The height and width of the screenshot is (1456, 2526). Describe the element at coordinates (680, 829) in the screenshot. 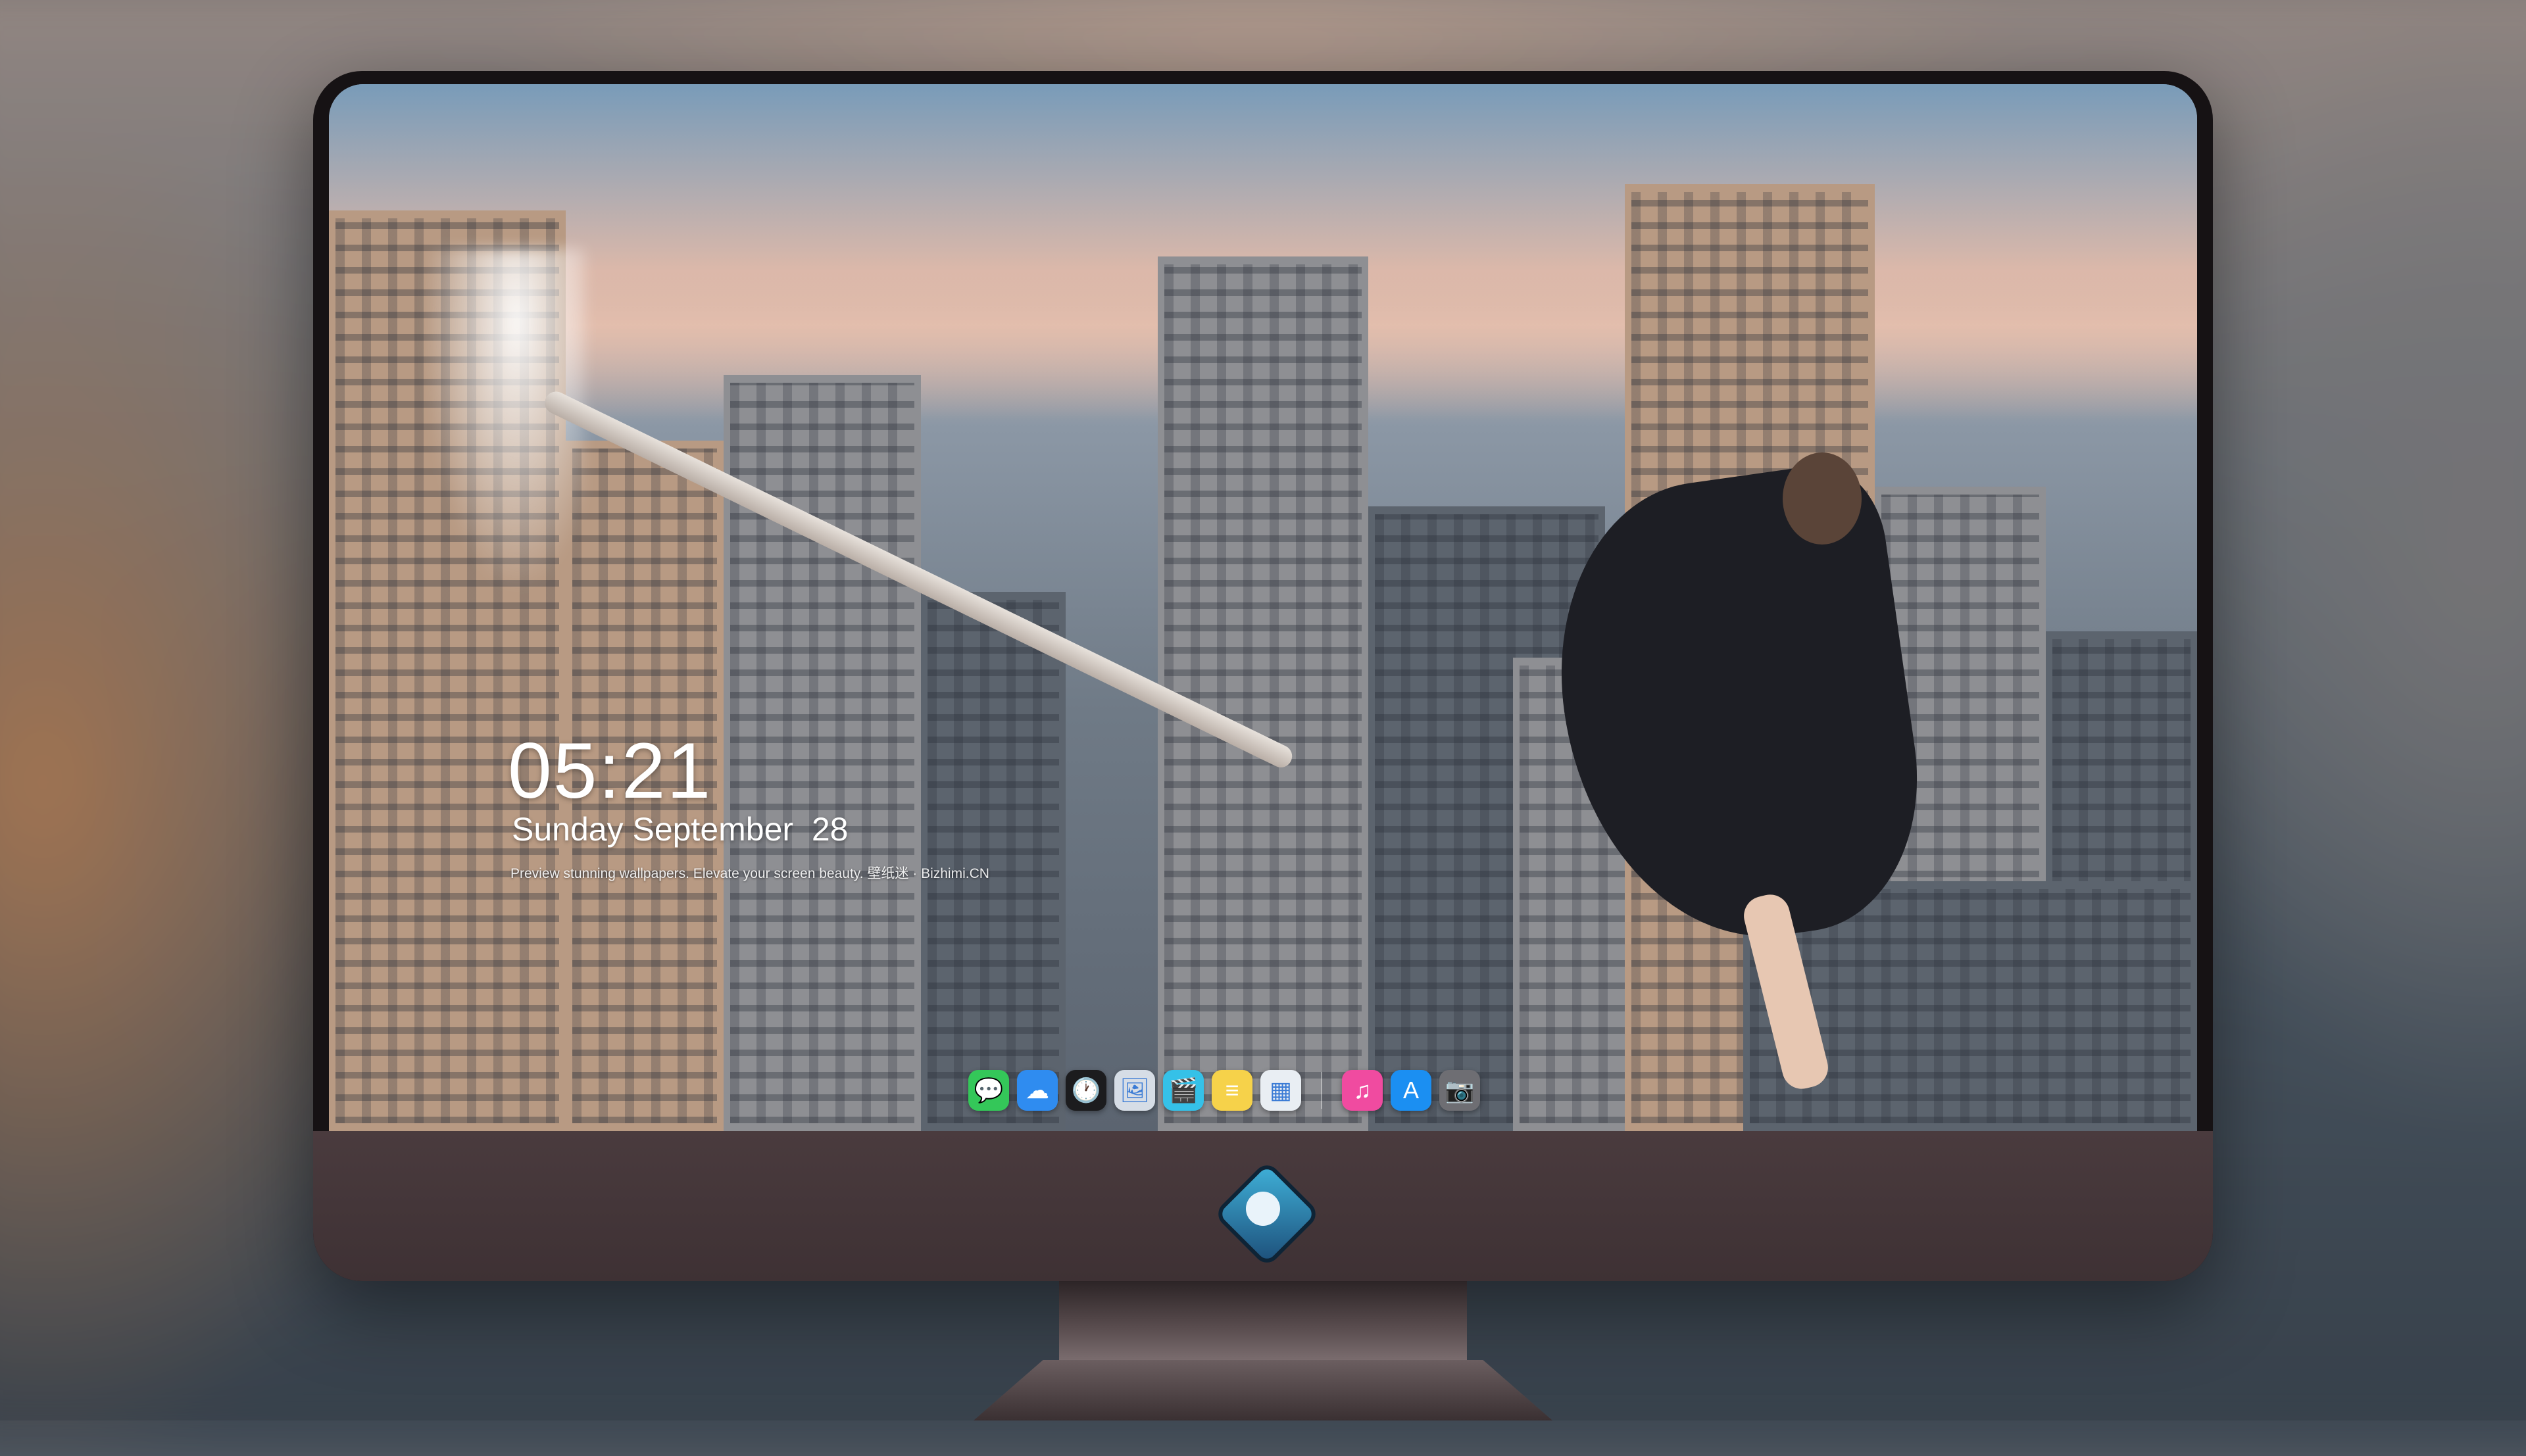

I see `lock-date: Sunday September 28` at that location.